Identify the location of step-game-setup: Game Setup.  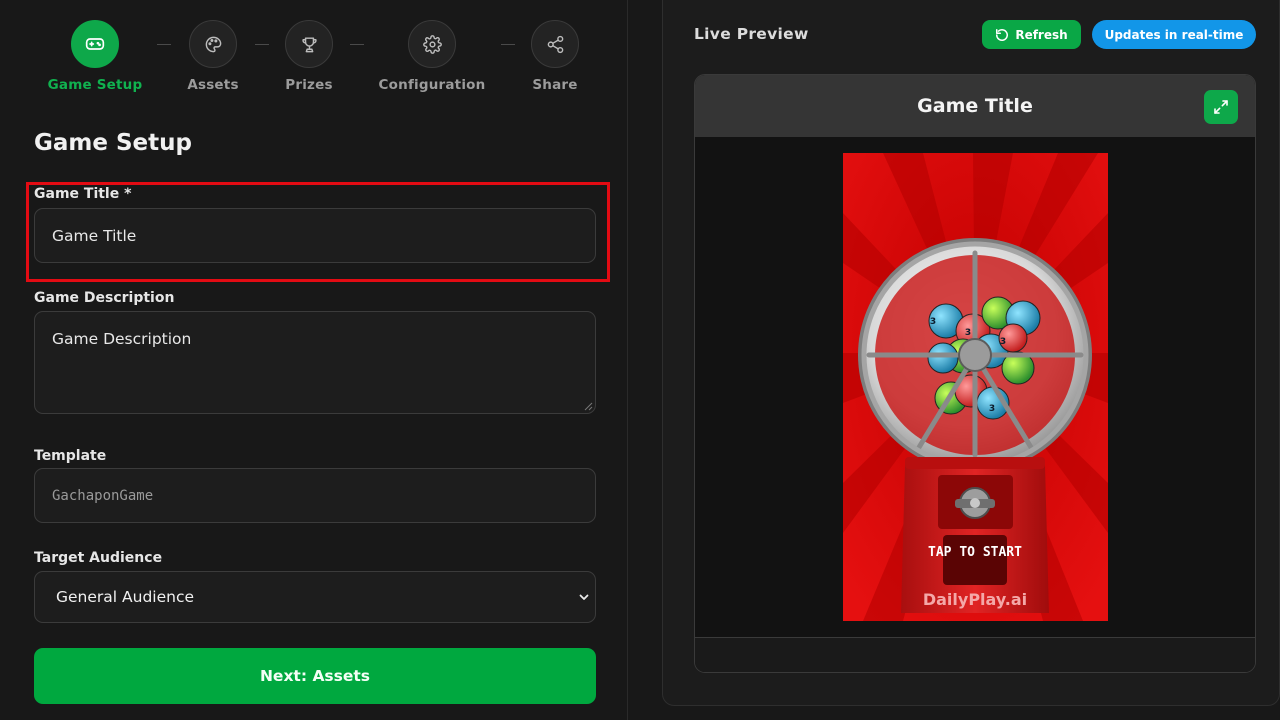
(95, 56).